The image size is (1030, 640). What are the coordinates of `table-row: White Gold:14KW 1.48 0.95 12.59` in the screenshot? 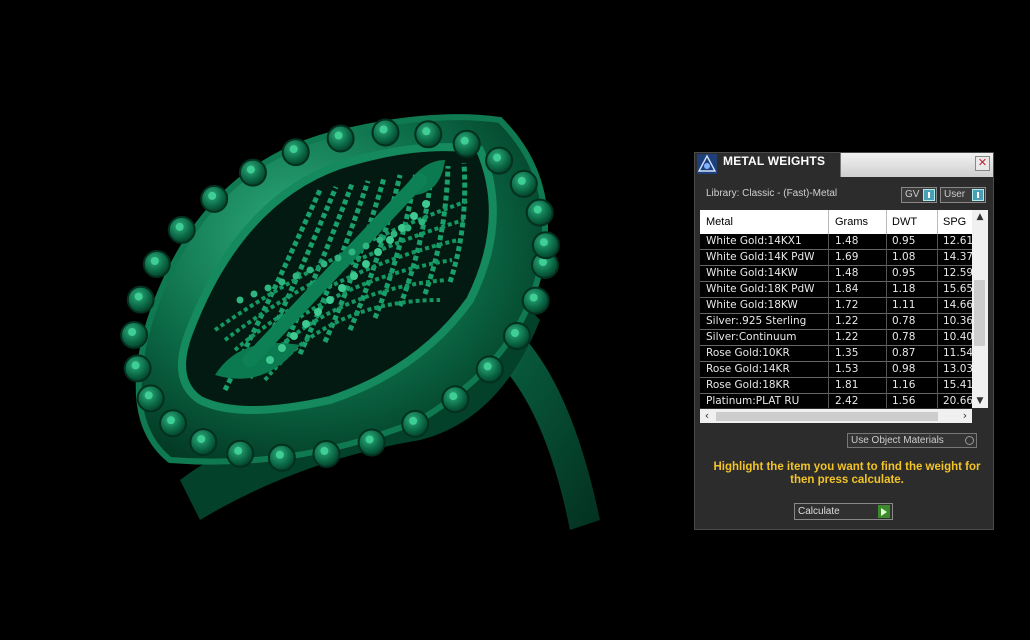 It's located at (836, 274).